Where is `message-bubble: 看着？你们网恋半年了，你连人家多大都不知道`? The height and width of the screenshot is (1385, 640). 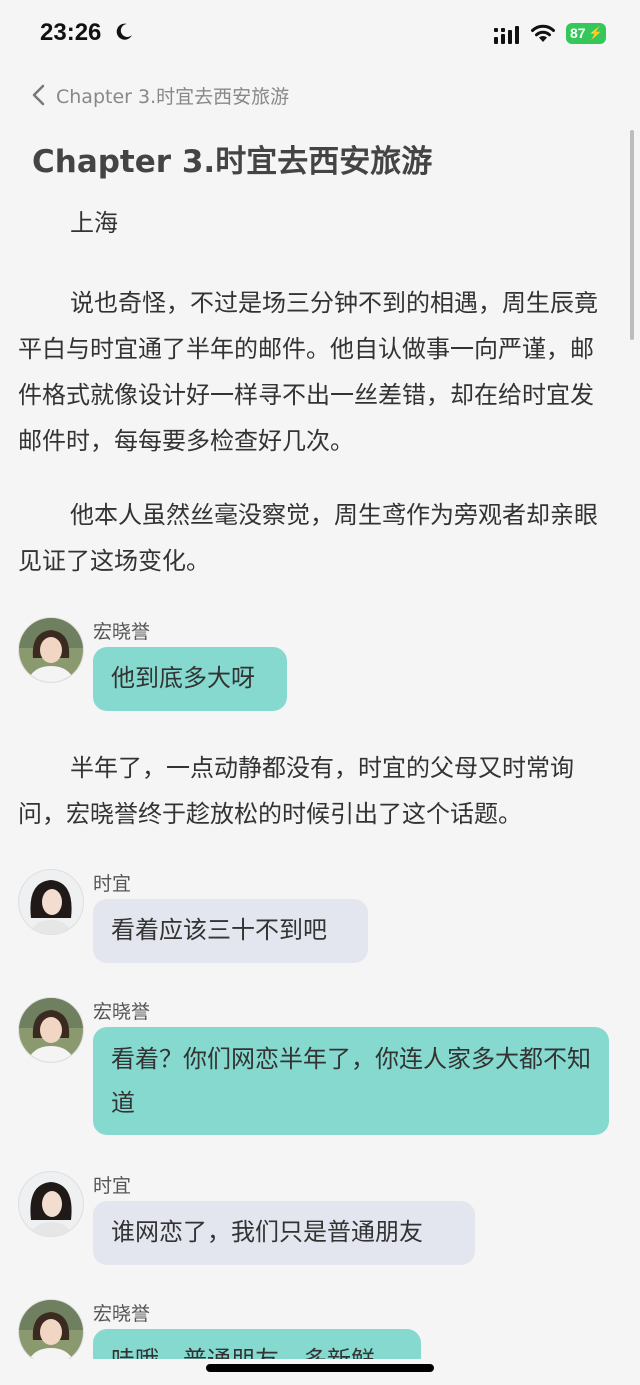
message-bubble: 看着？你们网恋半年了，你连人家多大都不知道 is located at coordinates (351, 1081).